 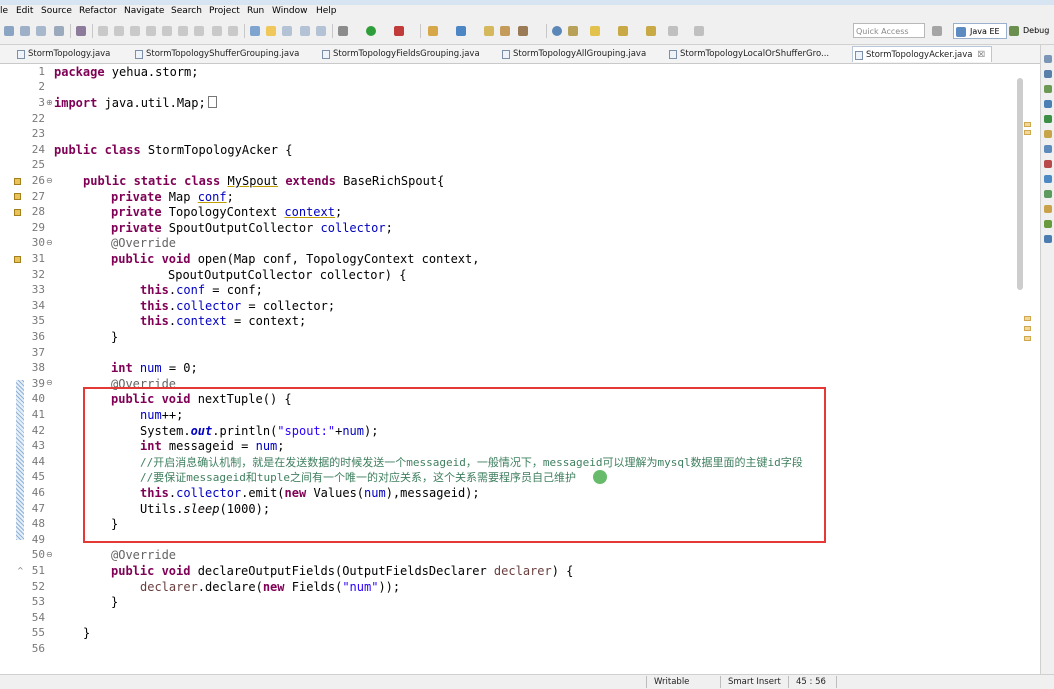 What do you see at coordinates (224, 11) in the screenshot?
I see `menu-project: Project` at bounding box center [224, 11].